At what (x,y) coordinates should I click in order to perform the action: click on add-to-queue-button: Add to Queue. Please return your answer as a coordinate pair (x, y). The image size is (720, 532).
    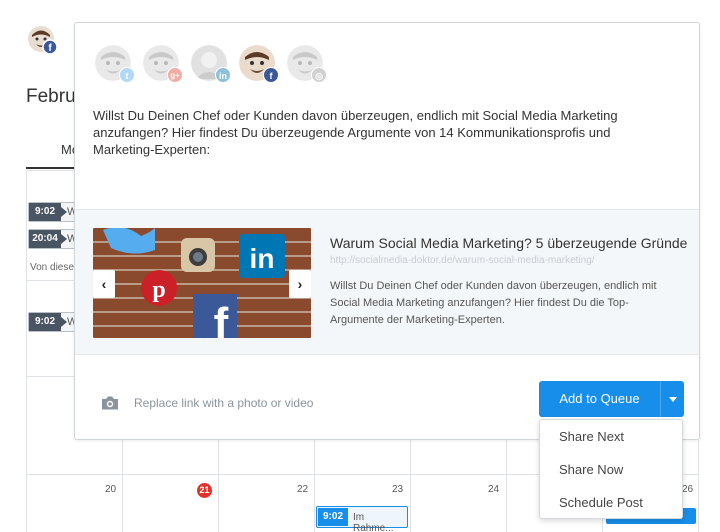
    Looking at the image, I should click on (599, 399).